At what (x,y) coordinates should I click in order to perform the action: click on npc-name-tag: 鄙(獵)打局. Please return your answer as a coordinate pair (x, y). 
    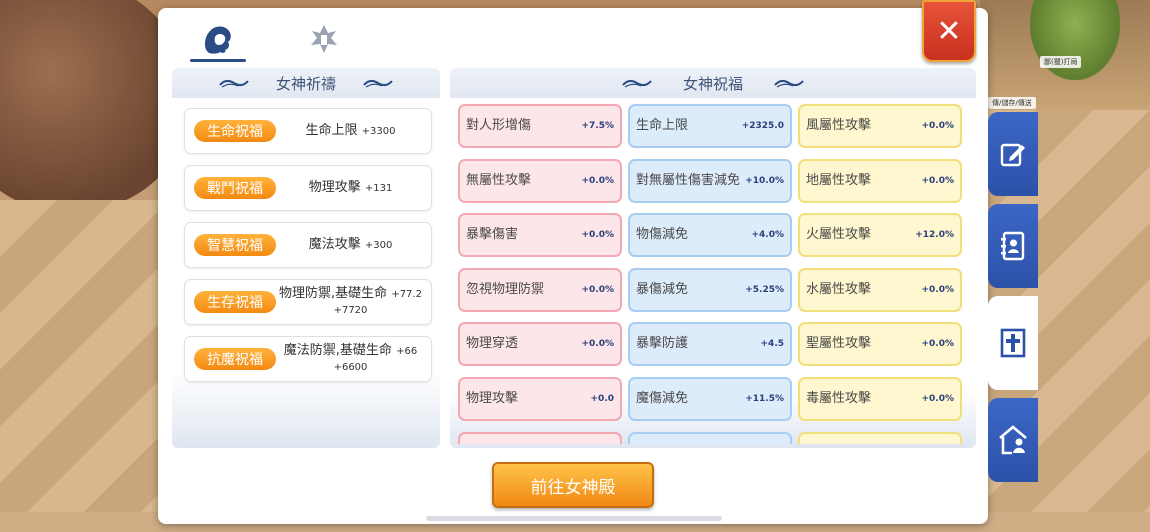
    Looking at the image, I should click on (1061, 62).